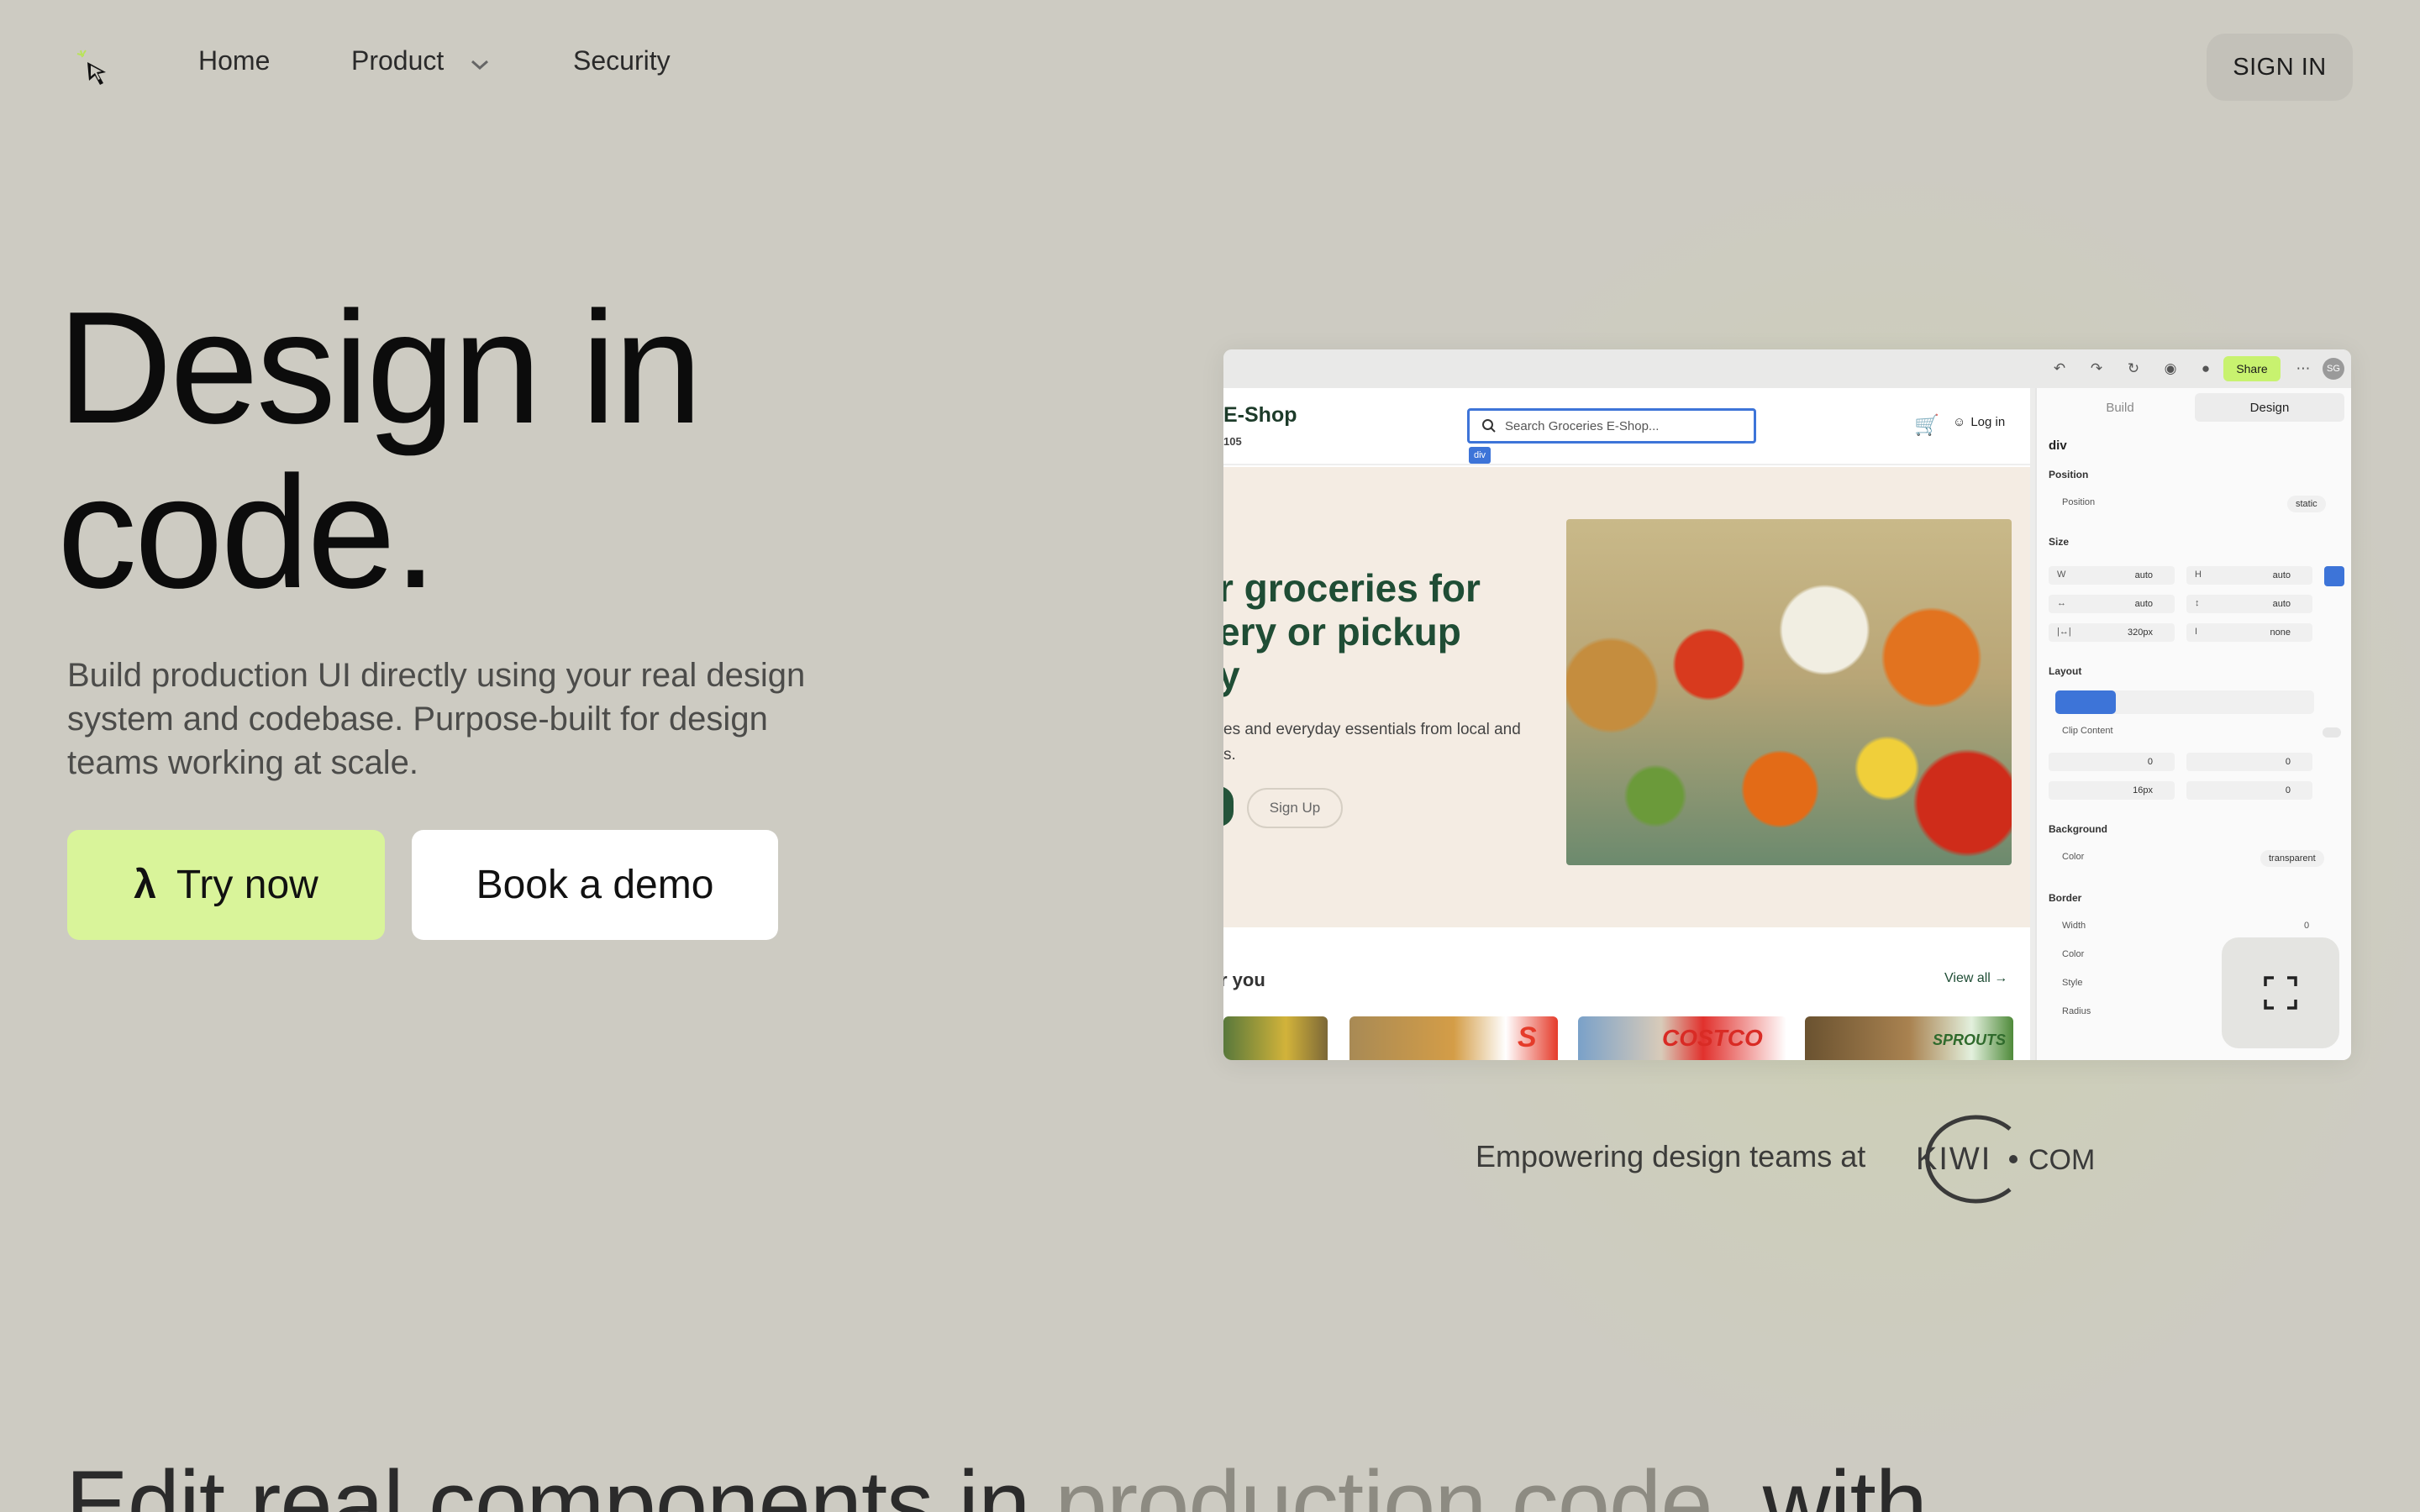  I want to click on kiwi-text: KIWI, so click(1953, 1159).